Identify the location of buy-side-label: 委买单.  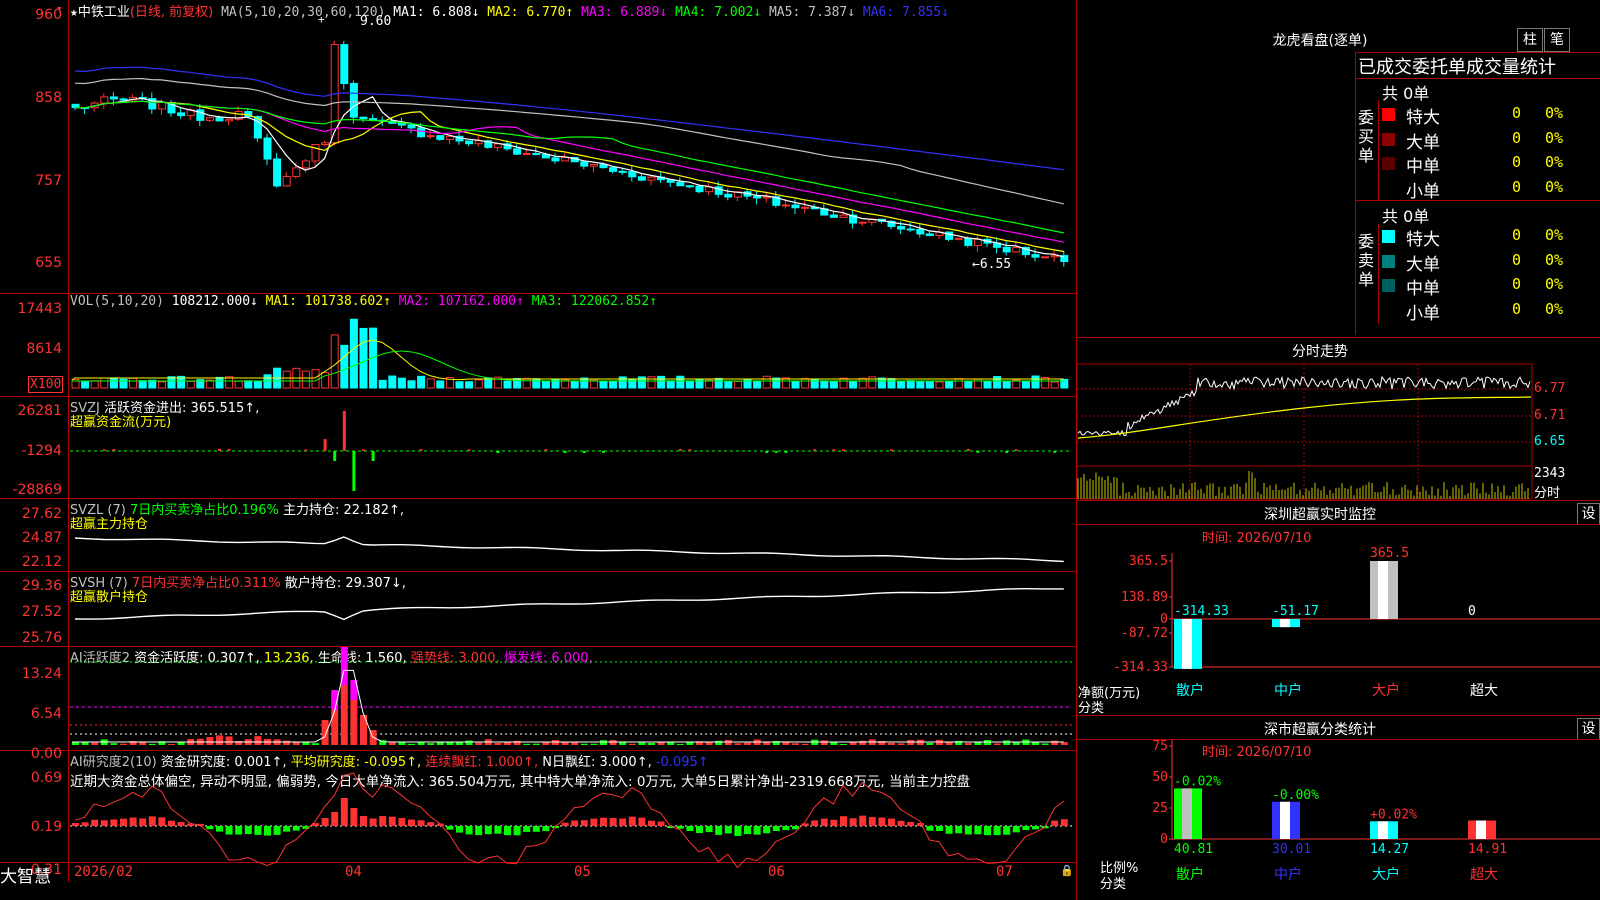
(1366, 136).